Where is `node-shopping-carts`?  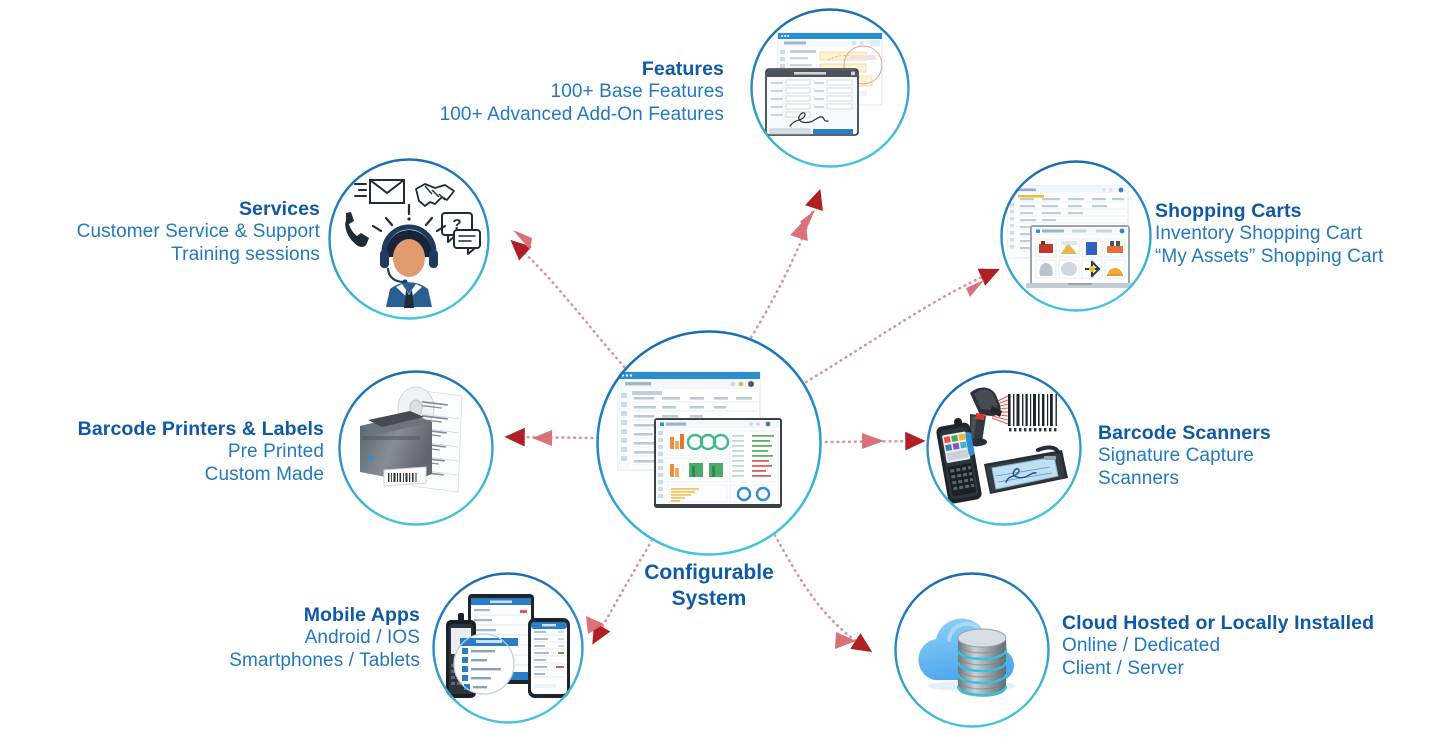 node-shopping-carts is located at coordinates (1076, 236).